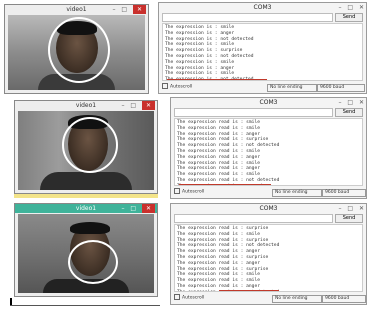  What do you see at coordinates (86, 196) in the screenshot?
I see `separator-strip` at bounding box center [86, 196].